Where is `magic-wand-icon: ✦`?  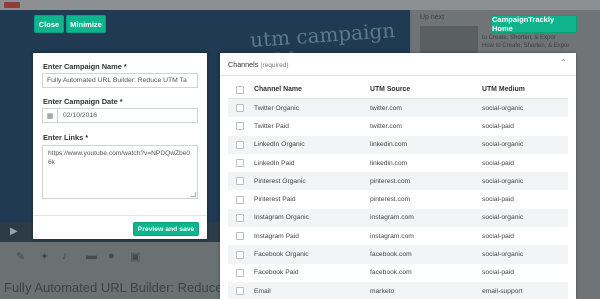 magic-wand-icon: ✦ is located at coordinates (45, 257).